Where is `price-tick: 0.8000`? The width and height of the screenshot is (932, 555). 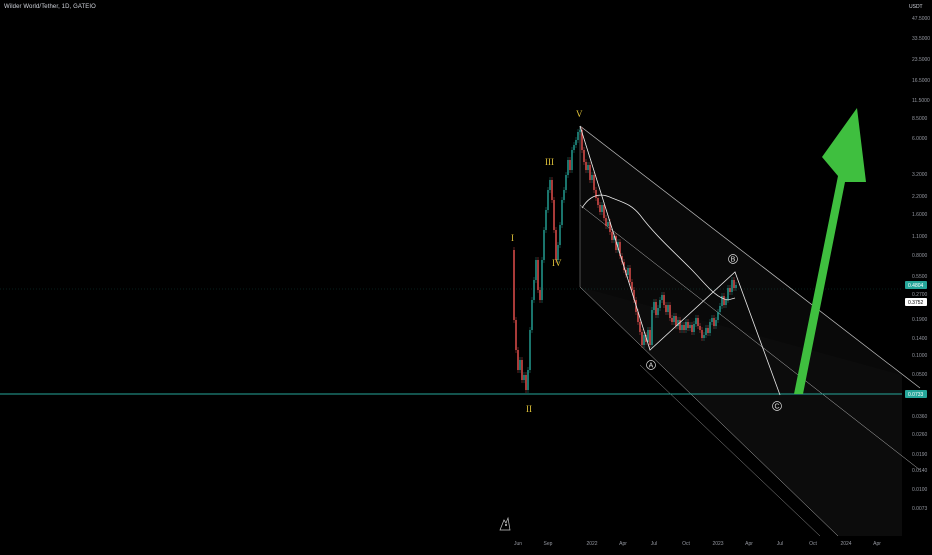
price-tick: 0.8000 is located at coordinates (920, 256).